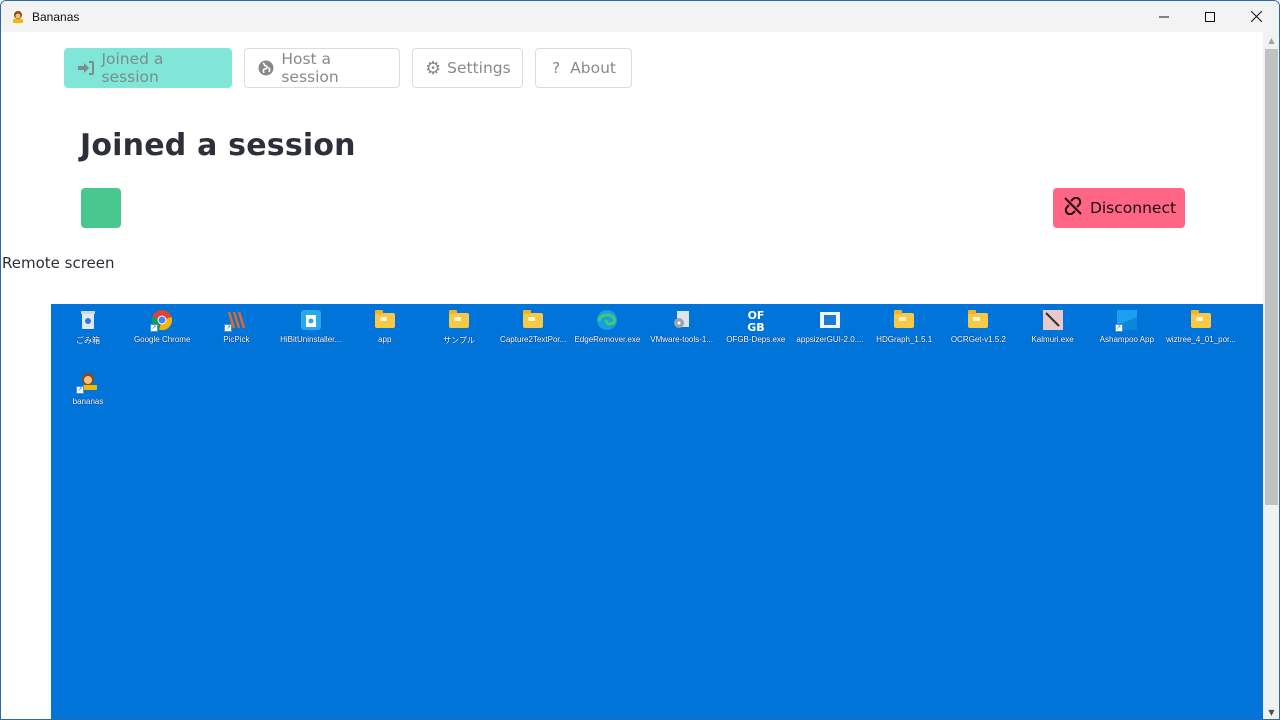 This screenshot has width=1280, height=720. I want to click on close-button, so click(1256, 16).